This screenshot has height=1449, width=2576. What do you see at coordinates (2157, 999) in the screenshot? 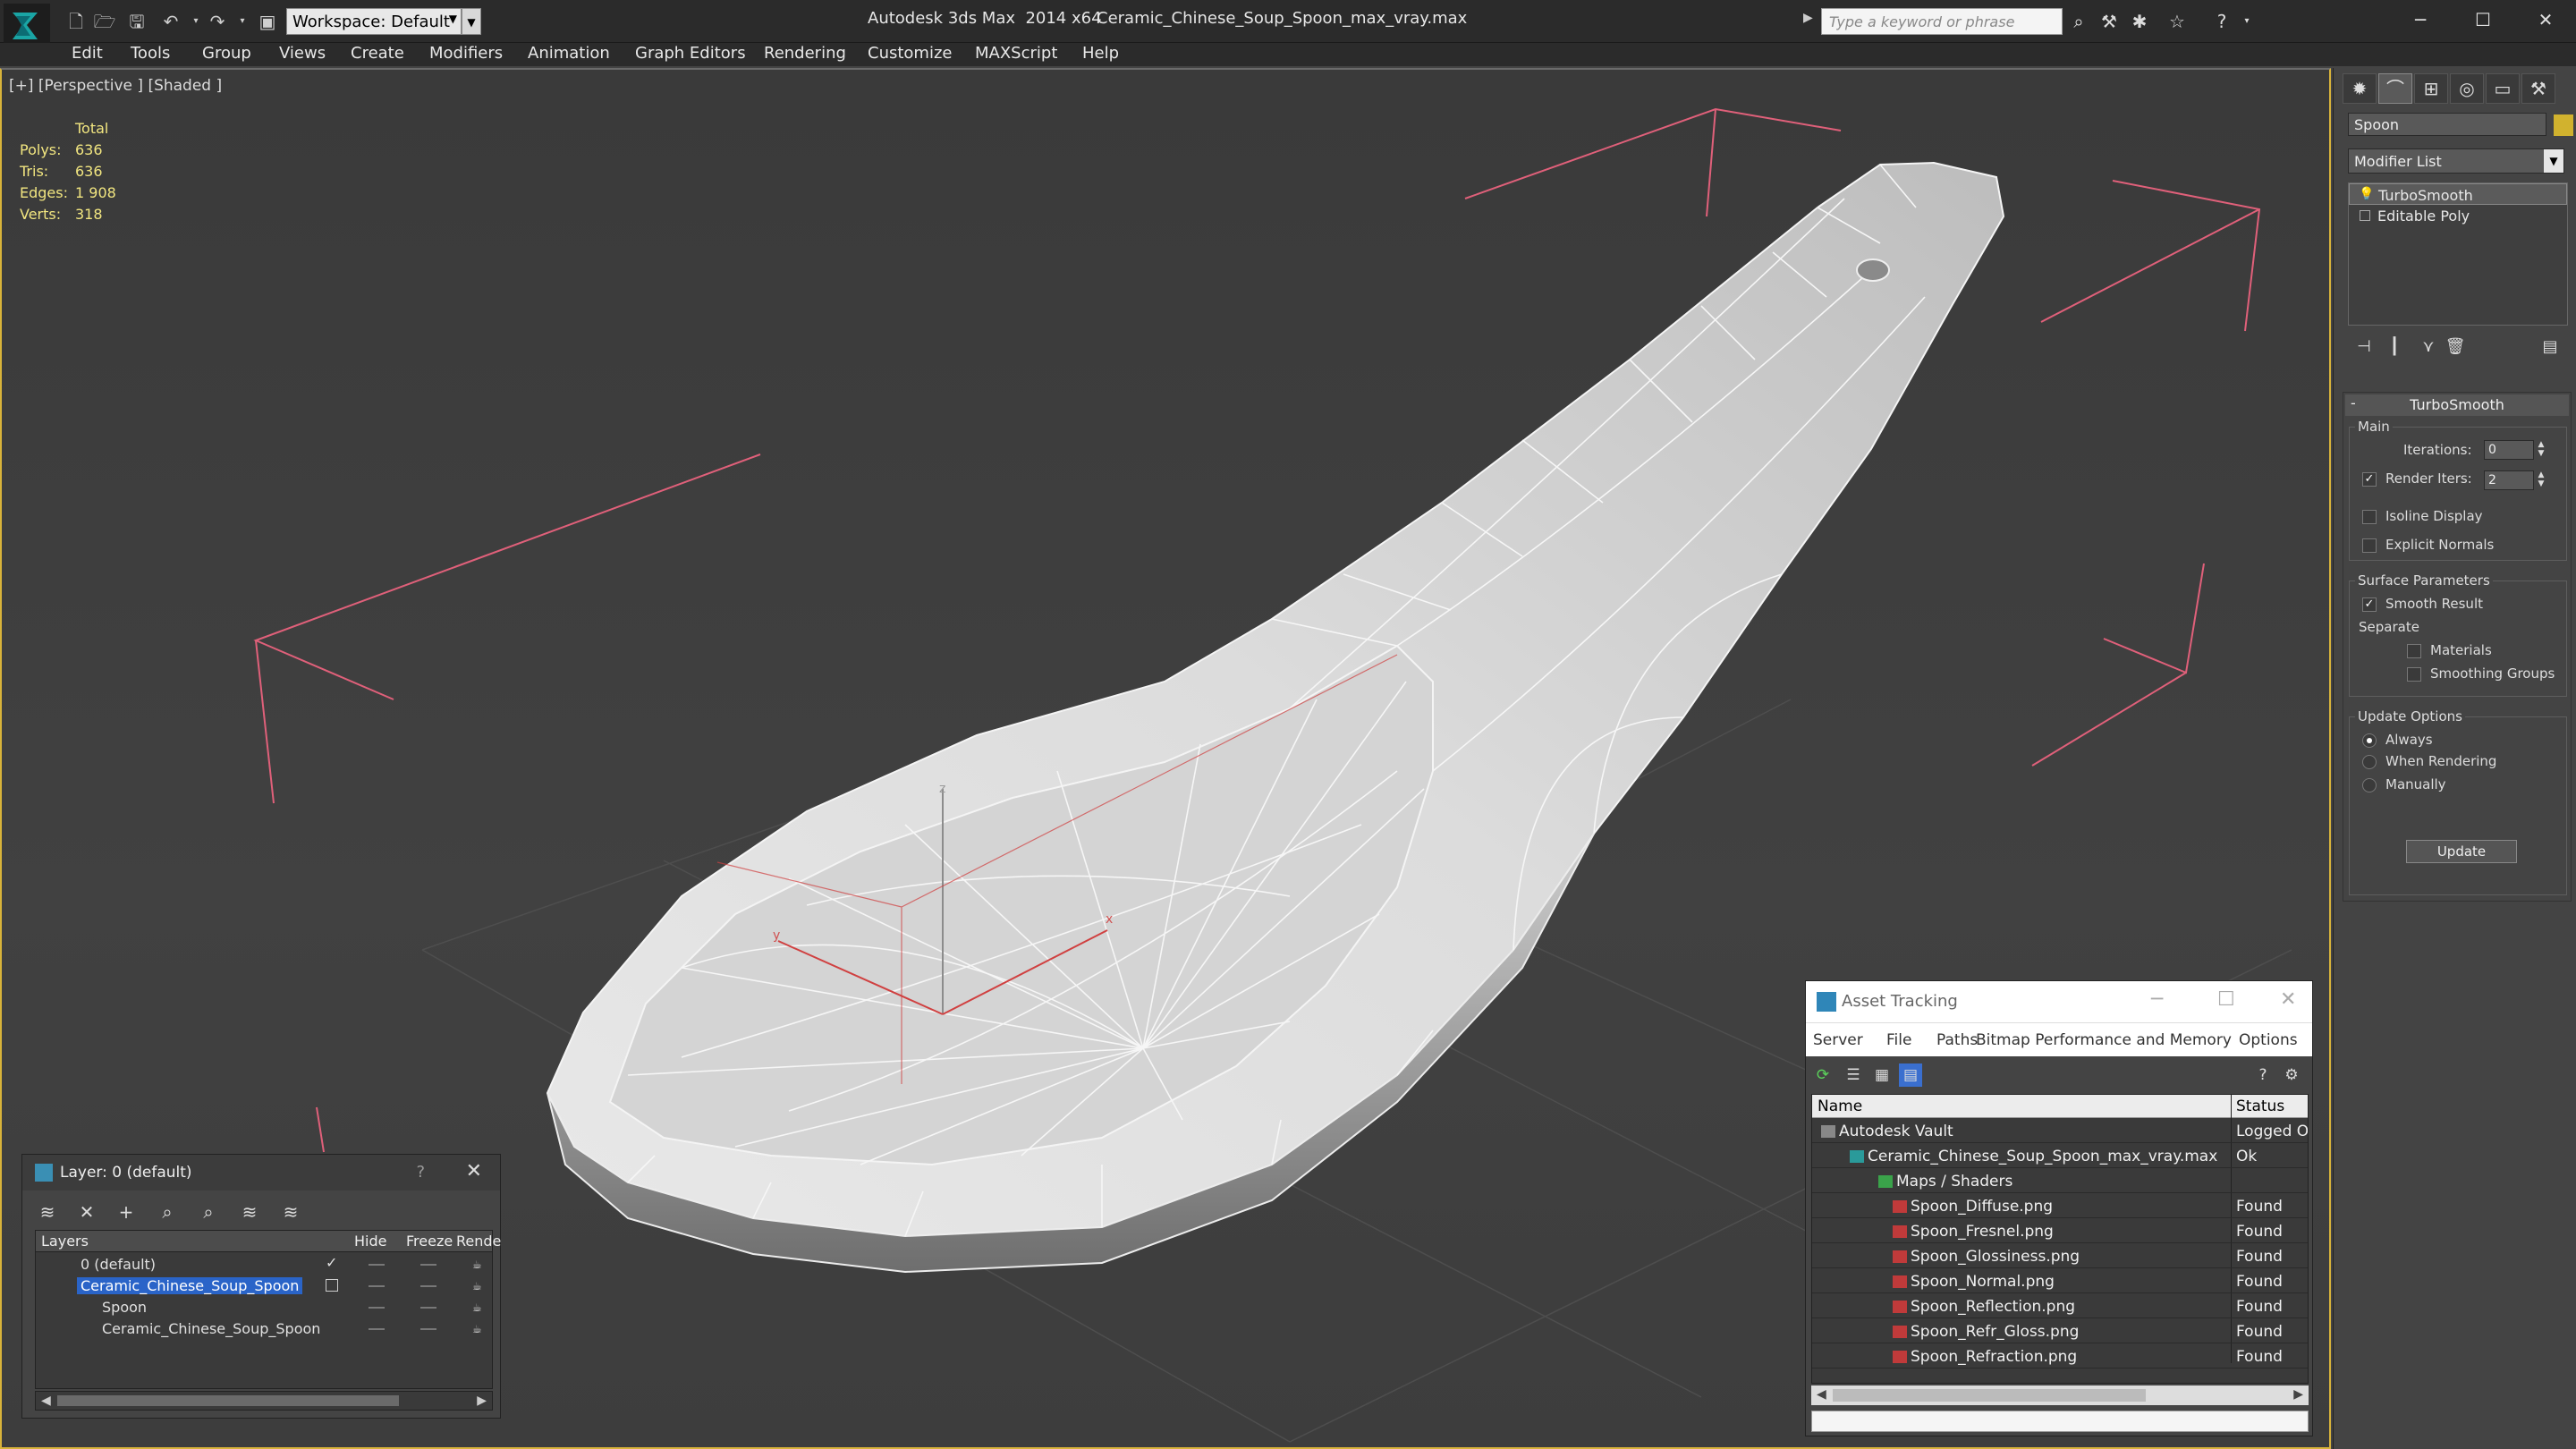
I see `minimize-icon: ─` at bounding box center [2157, 999].